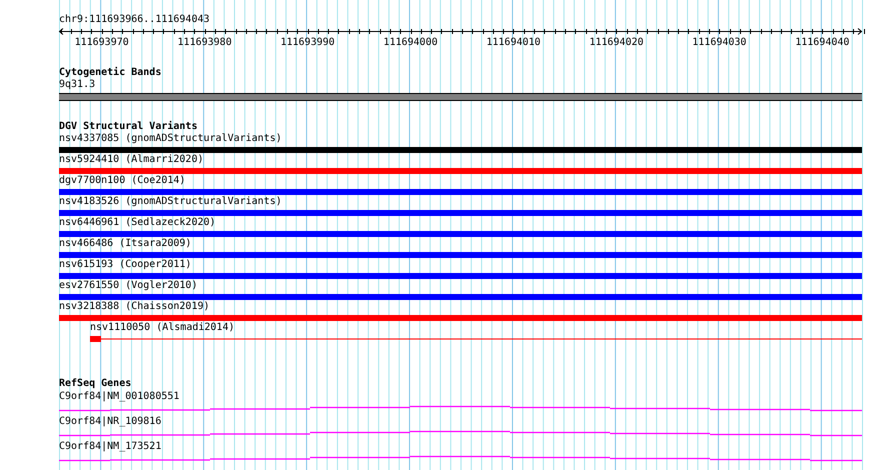 This screenshot has height=470, width=890. What do you see at coordinates (410, 42) in the screenshot?
I see `tick-label: 111694000` at bounding box center [410, 42].